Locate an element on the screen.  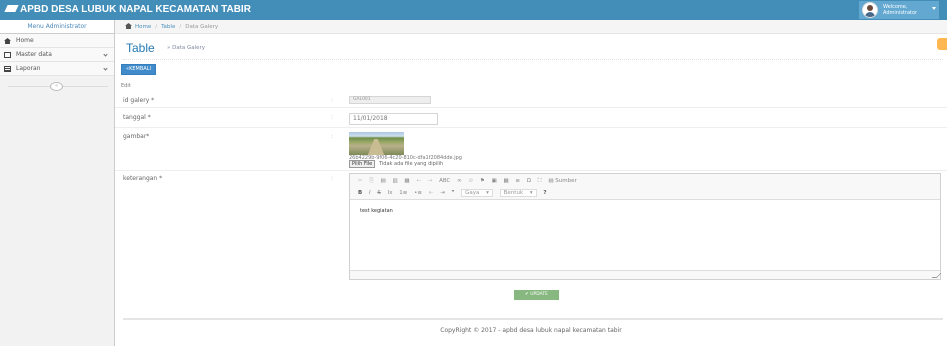
page-title: Table is located at coordinates (140, 48).